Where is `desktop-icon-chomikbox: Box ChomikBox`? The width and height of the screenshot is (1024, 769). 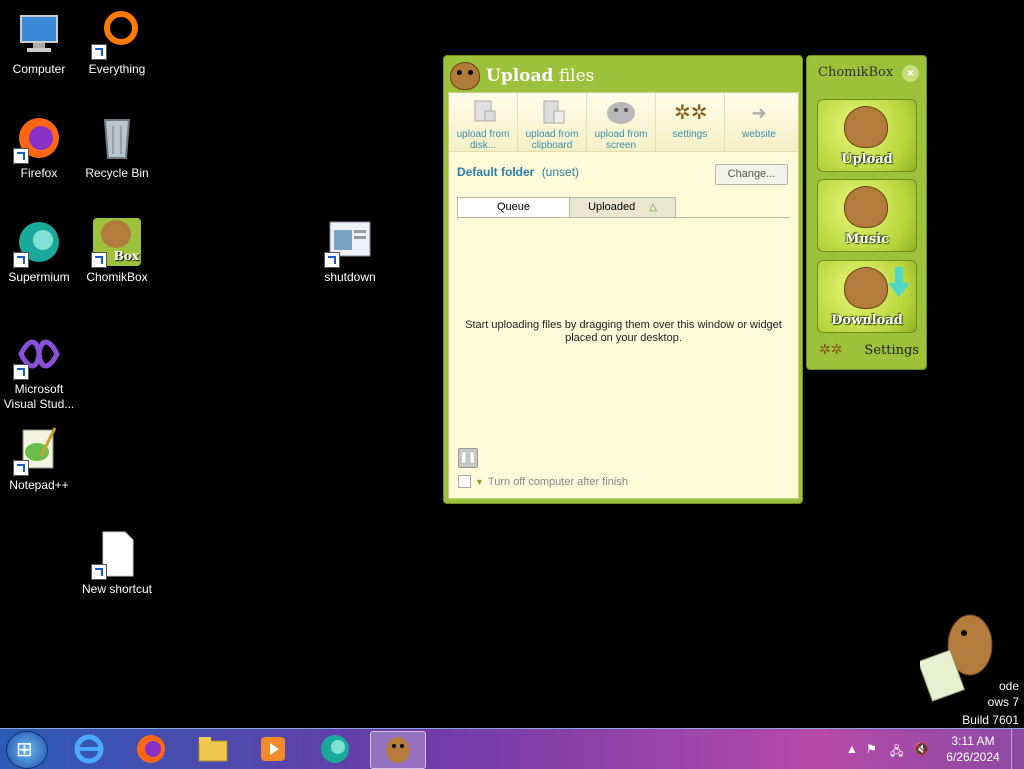 desktop-icon-chomikbox: Box ChomikBox is located at coordinates (117, 251).